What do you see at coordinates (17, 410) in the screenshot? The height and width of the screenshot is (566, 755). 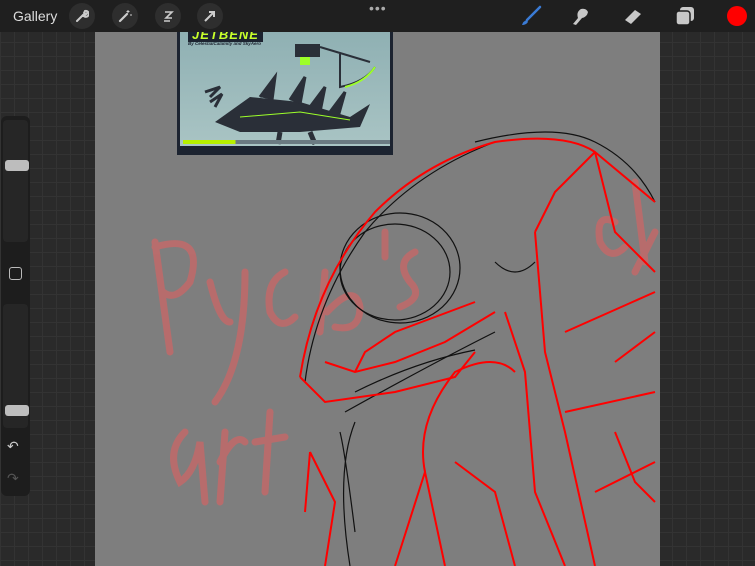 I see `brush-opacity-thumb` at bounding box center [17, 410].